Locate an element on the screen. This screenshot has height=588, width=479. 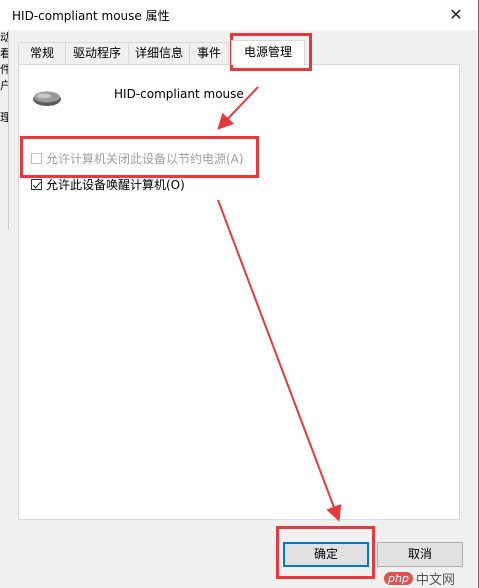
cancel-button: 取消 is located at coordinates (420, 554).